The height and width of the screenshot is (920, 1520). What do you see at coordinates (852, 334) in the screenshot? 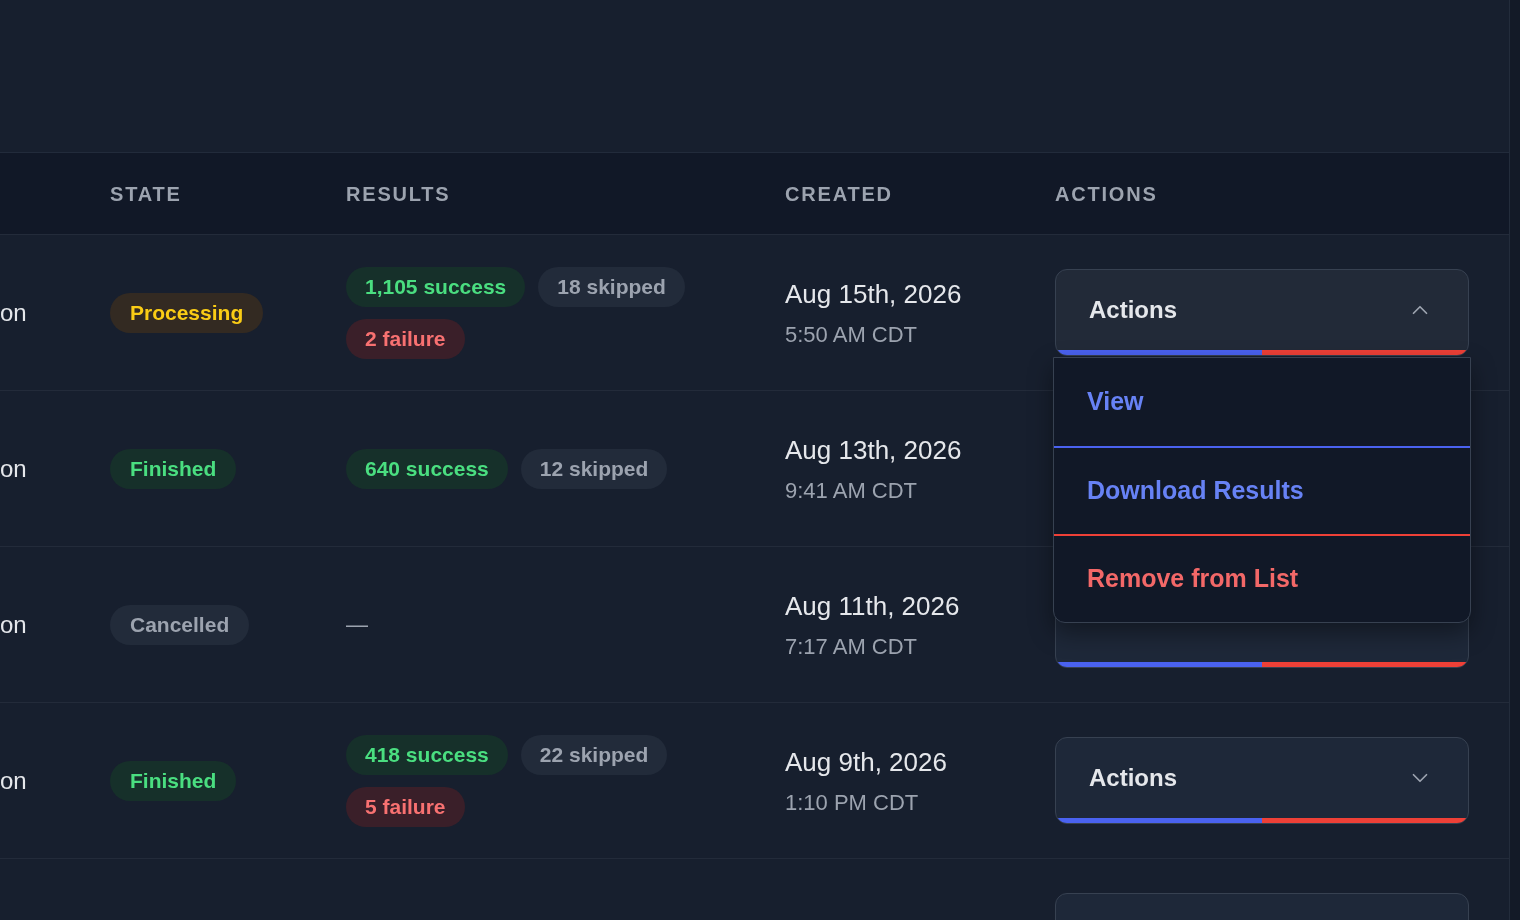
I see `created-time: 5:50 AM CDT` at bounding box center [852, 334].